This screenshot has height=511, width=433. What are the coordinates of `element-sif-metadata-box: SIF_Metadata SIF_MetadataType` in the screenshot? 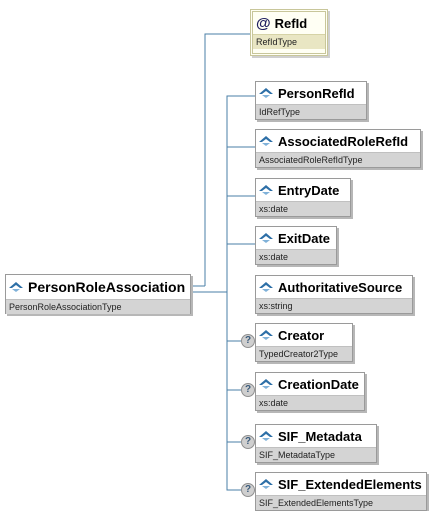 It's located at (316, 443).